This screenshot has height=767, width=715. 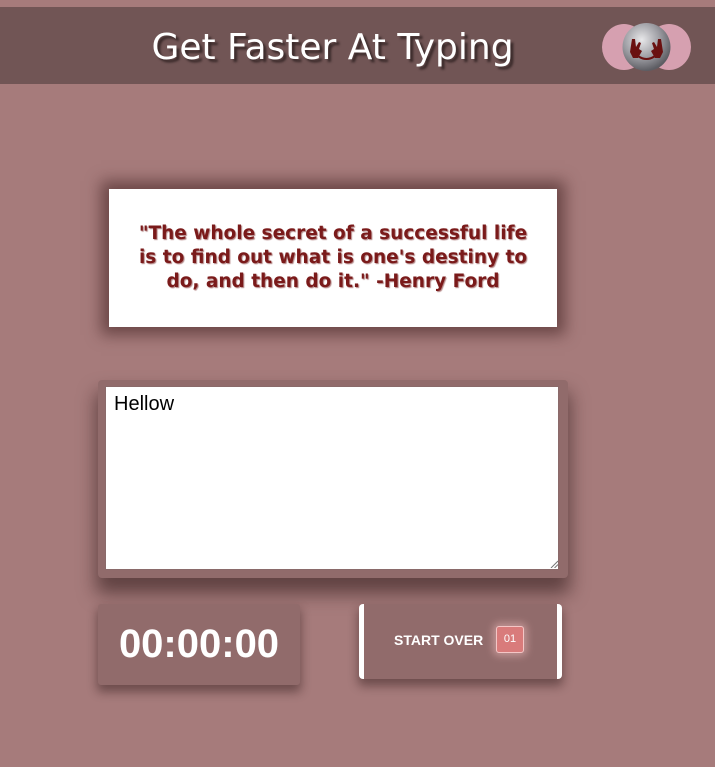 I want to click on top-strip, so click(x=357, y=3).